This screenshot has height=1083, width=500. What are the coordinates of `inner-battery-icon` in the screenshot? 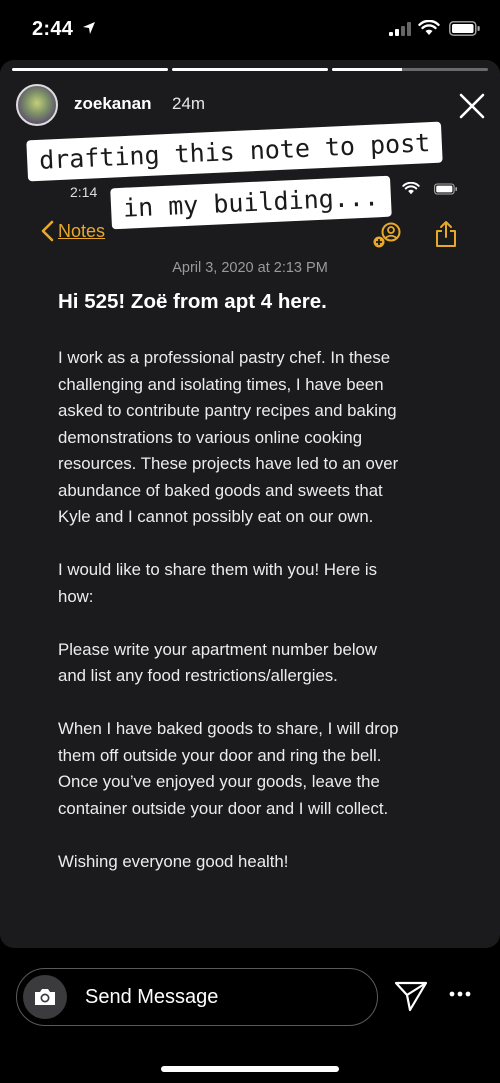 It's located at (446, 189).